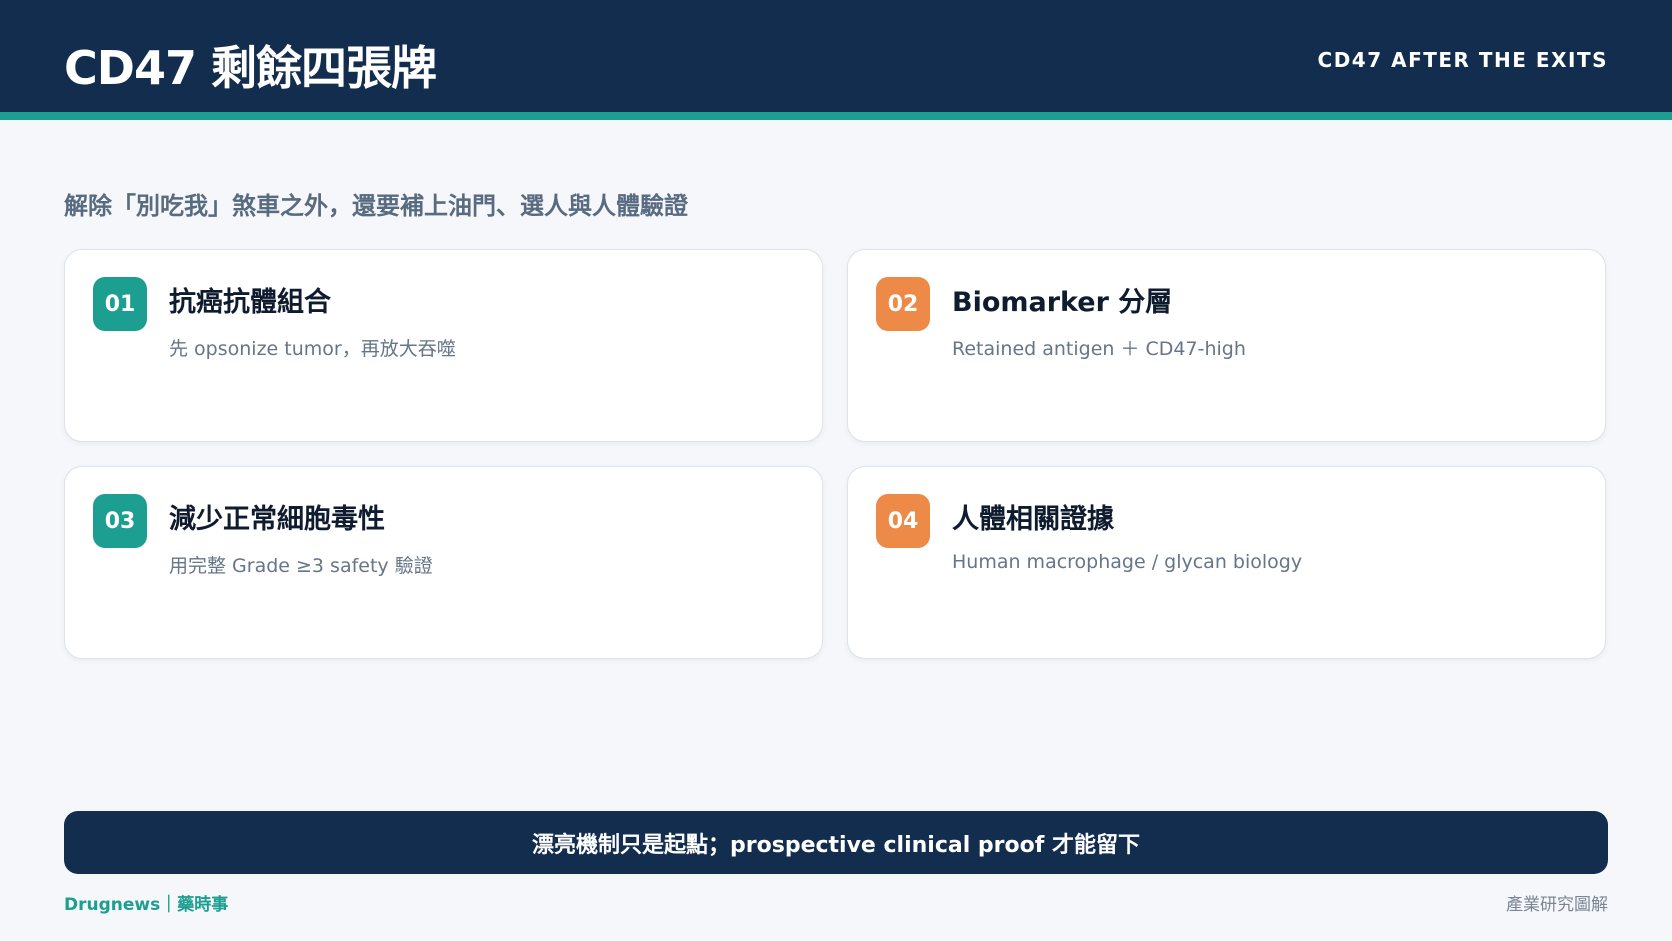 The image size is (1672, 941). I want to click on card-title: 抗癌抗體組合, so click(250, 302).